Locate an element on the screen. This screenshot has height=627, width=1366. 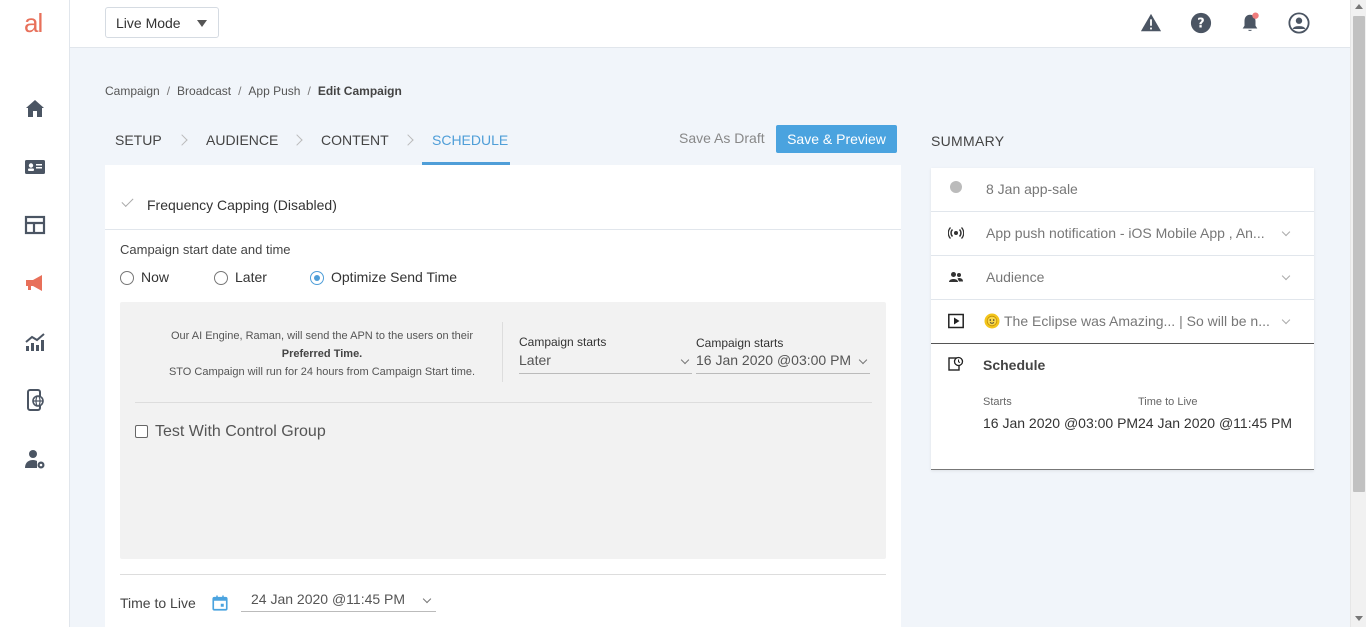
radio-optimize-label: Optimize Send Time is located at coordinates (394, 277).